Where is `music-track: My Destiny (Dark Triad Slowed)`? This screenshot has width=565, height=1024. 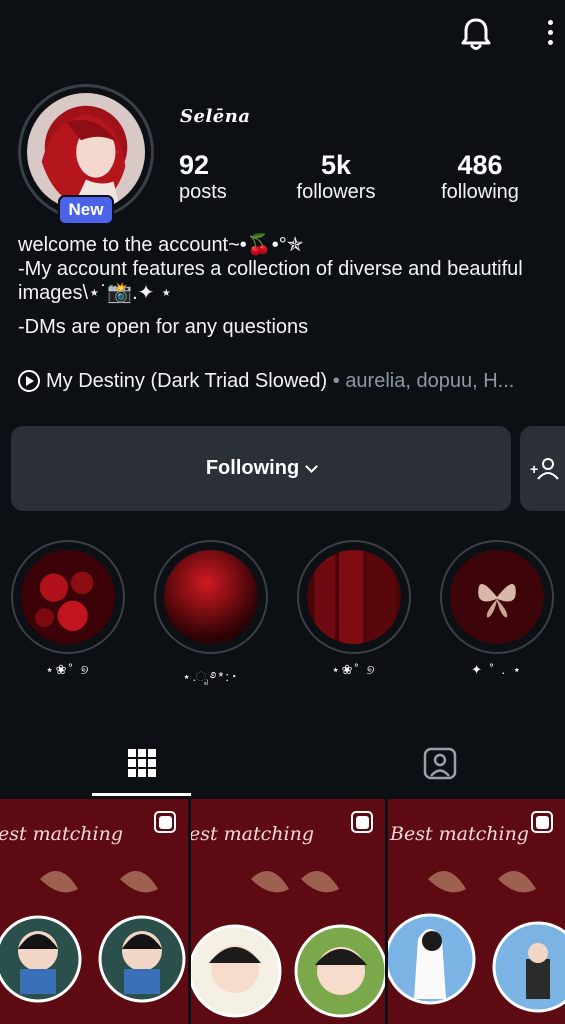 music-track: My Destiny (Dark Triad Slowed) is located at coordinates (187, 380).